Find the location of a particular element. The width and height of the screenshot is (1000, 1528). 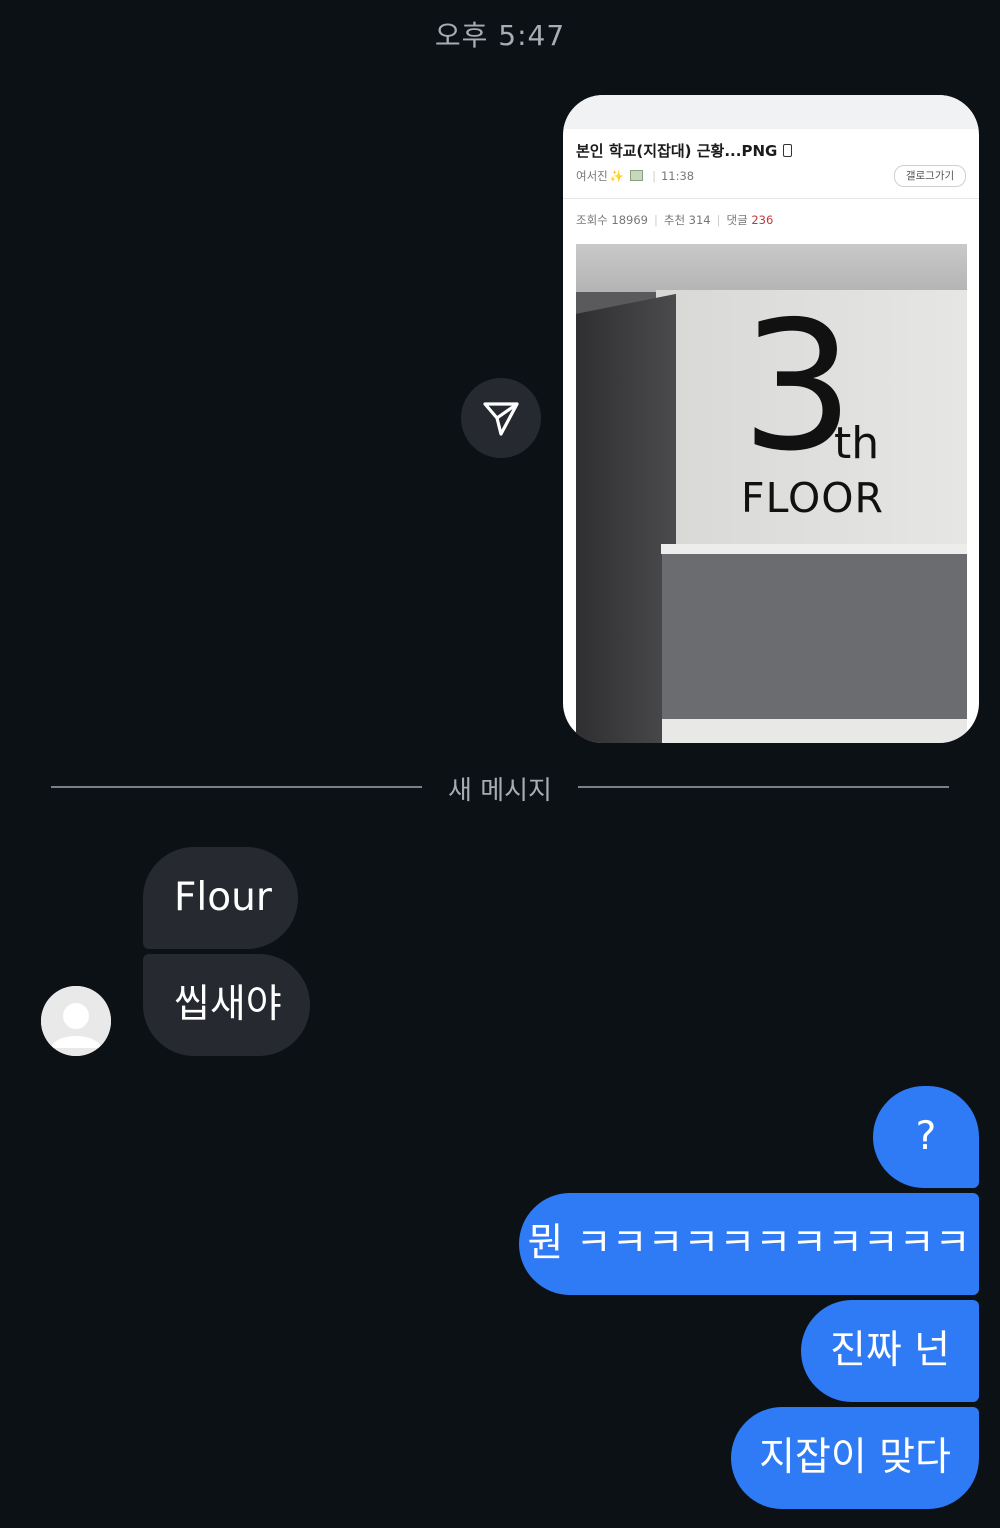

photo-corridor-wall is located at coordinates (626, 518).